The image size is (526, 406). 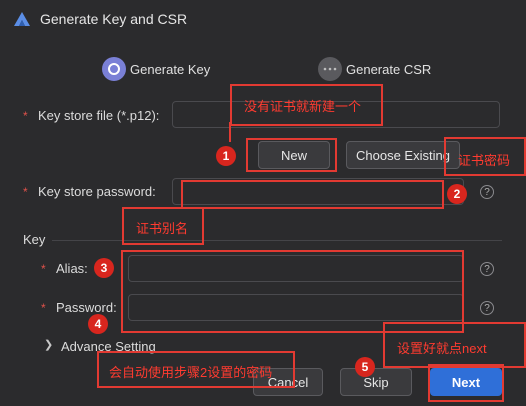 I want to click on key-section-label: Key, so click(x=34, y=239).